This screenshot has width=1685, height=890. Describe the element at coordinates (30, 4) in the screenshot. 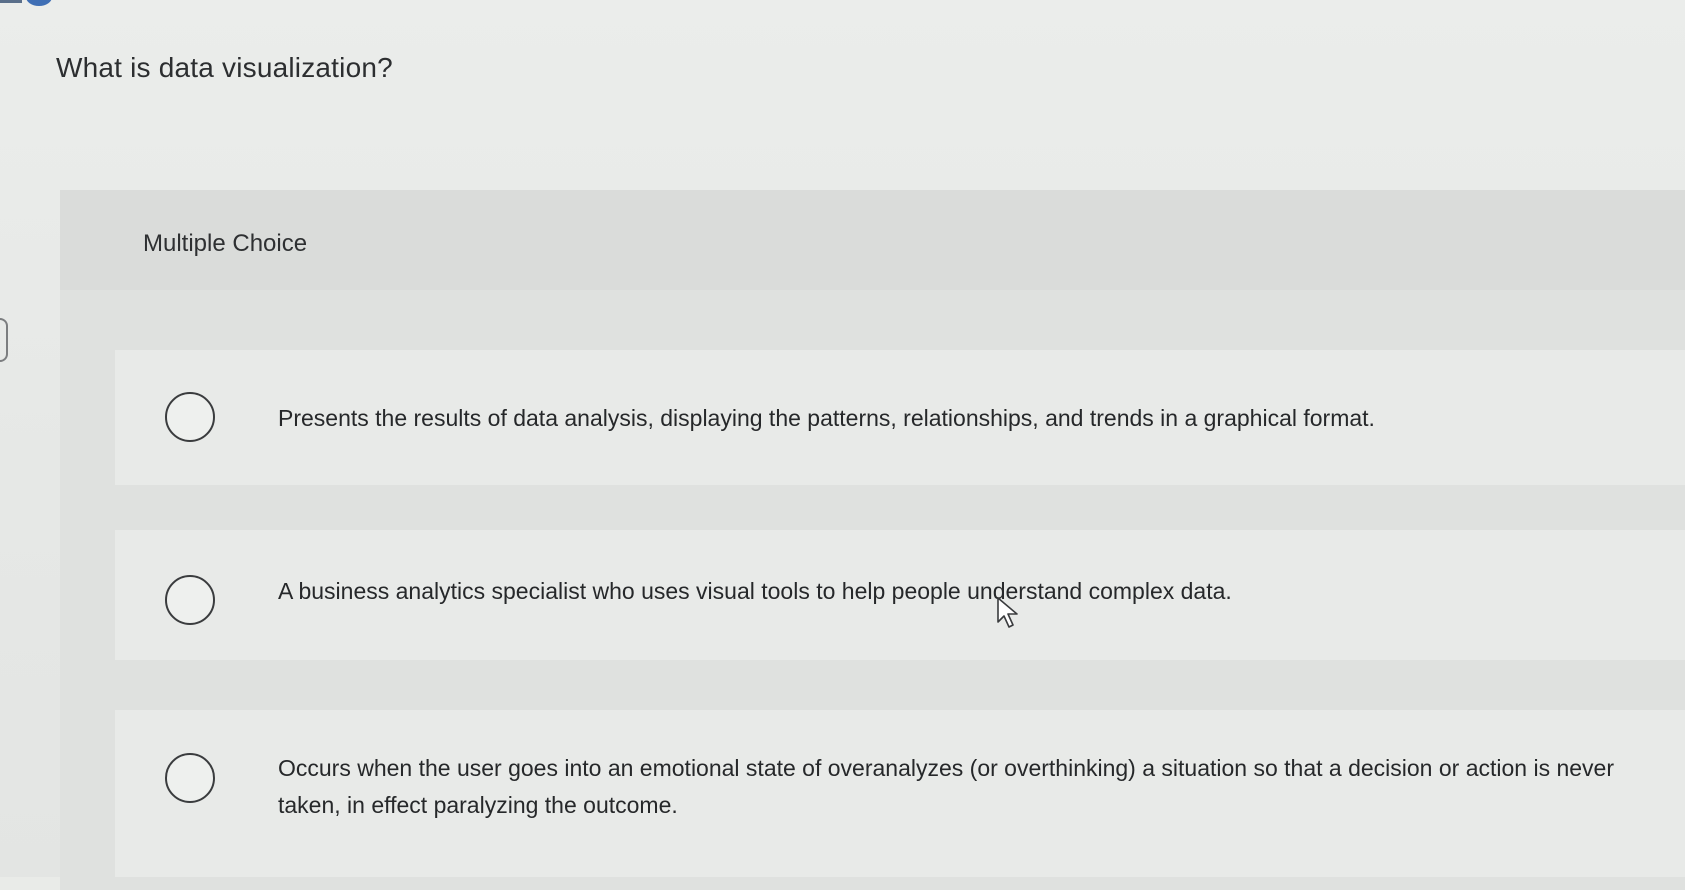

I see `top-left-app-icon` at that location.